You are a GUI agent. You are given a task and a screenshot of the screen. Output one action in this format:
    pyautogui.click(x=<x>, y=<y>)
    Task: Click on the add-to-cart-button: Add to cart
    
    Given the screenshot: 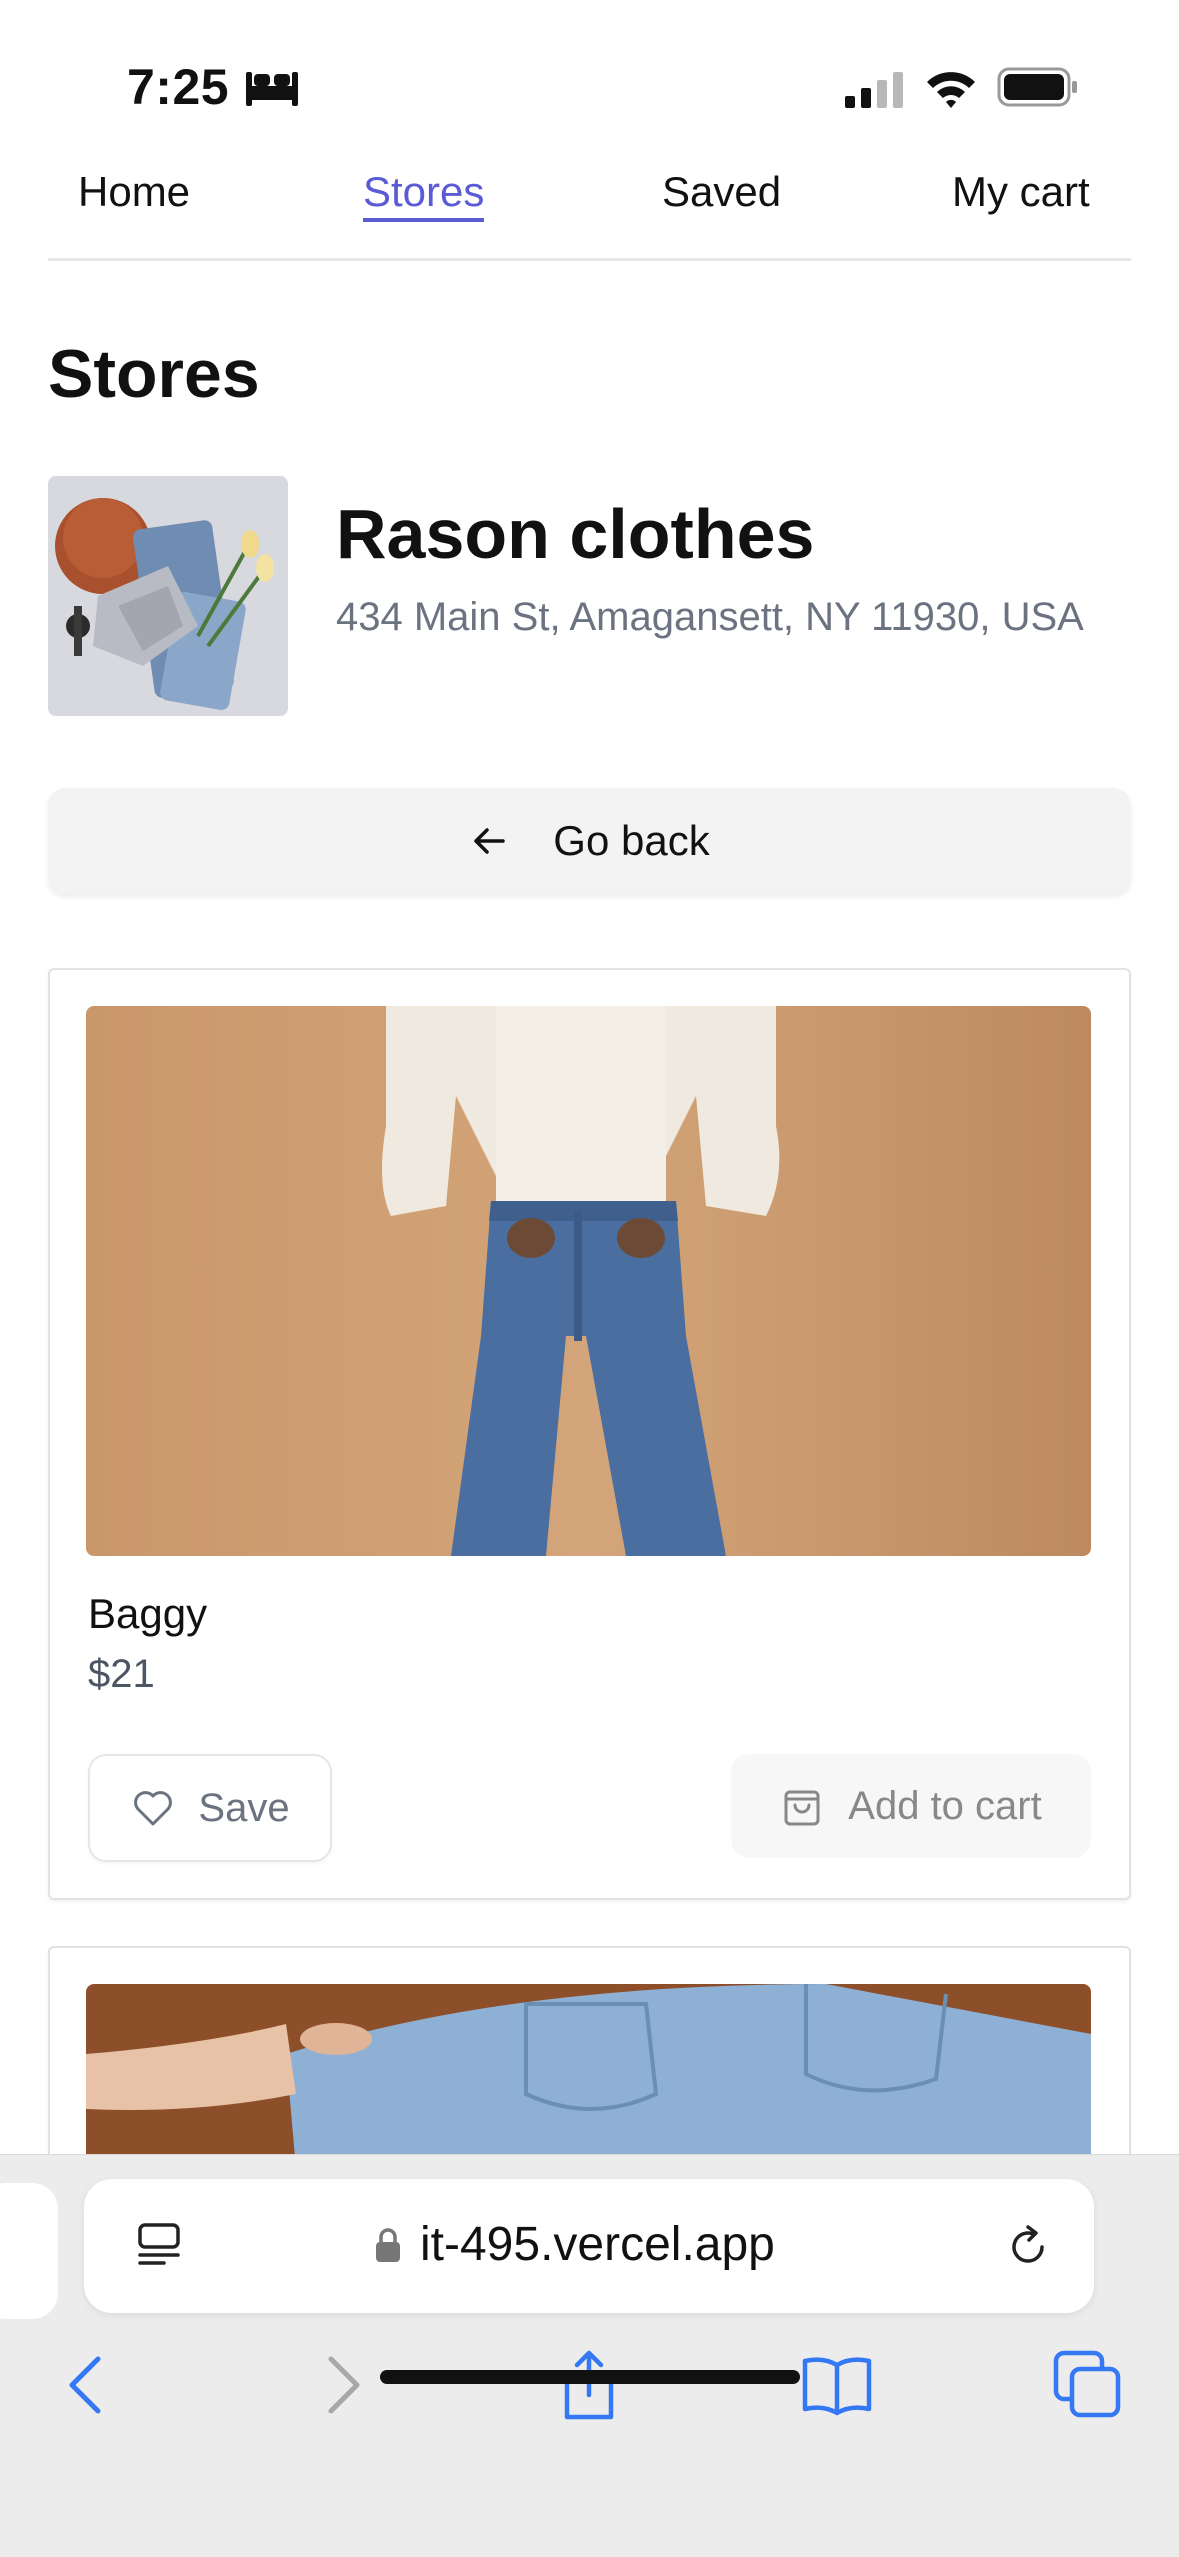 What is the action you would take?
    pyautogui.click(x=911, y=1806)
    